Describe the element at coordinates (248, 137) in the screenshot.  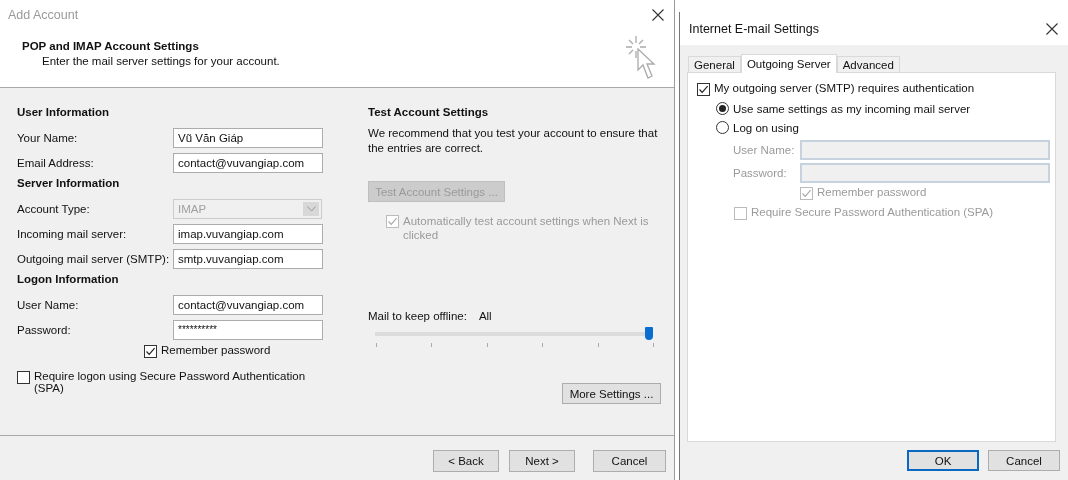
I see `input-field: Vũ Văn Giáp` at that location.